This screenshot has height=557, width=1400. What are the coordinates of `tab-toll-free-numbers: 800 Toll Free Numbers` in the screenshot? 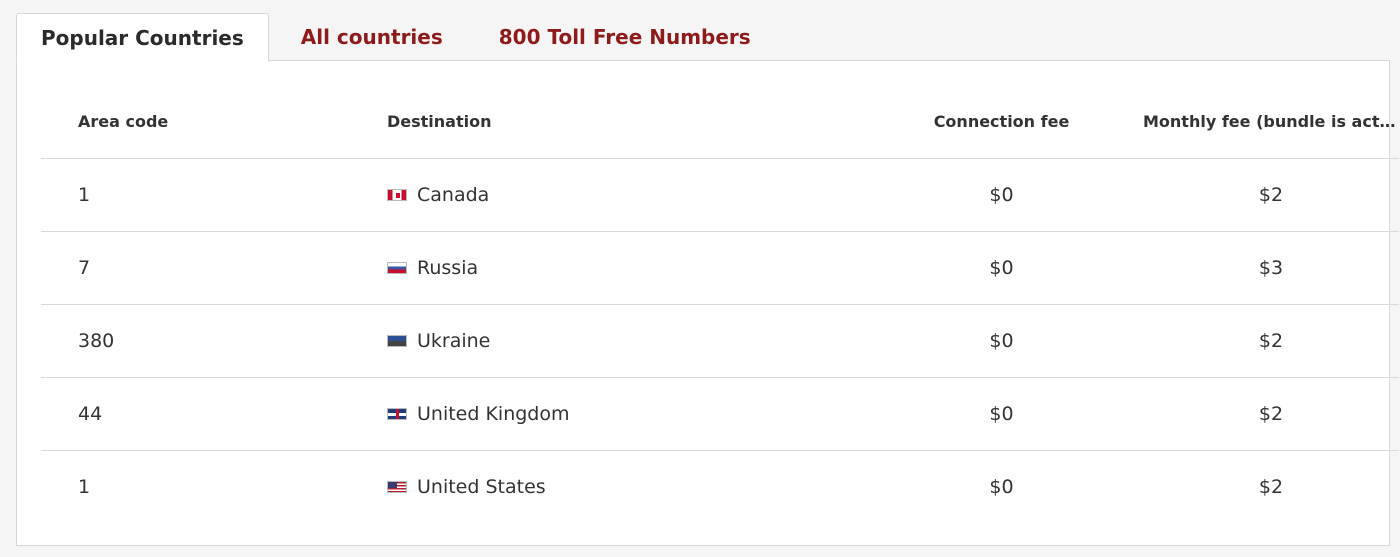 It's located at (625, 37).